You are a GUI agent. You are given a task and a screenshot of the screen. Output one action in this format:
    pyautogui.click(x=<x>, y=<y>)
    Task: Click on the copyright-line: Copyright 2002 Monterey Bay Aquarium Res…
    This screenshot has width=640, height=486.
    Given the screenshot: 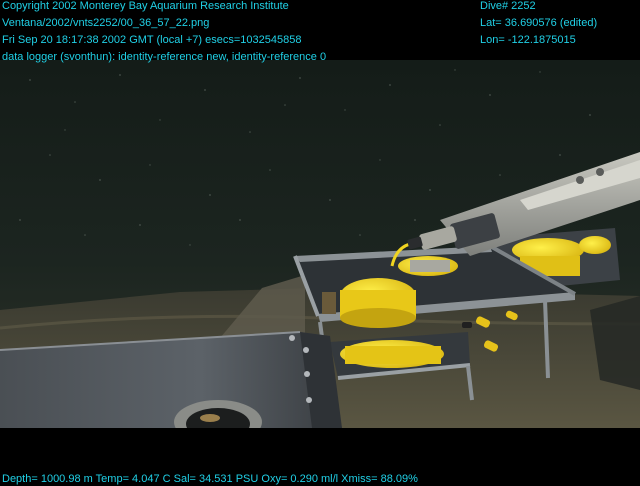 What is the action you would take?
    pyautogui.click(x=145, y=6)
    